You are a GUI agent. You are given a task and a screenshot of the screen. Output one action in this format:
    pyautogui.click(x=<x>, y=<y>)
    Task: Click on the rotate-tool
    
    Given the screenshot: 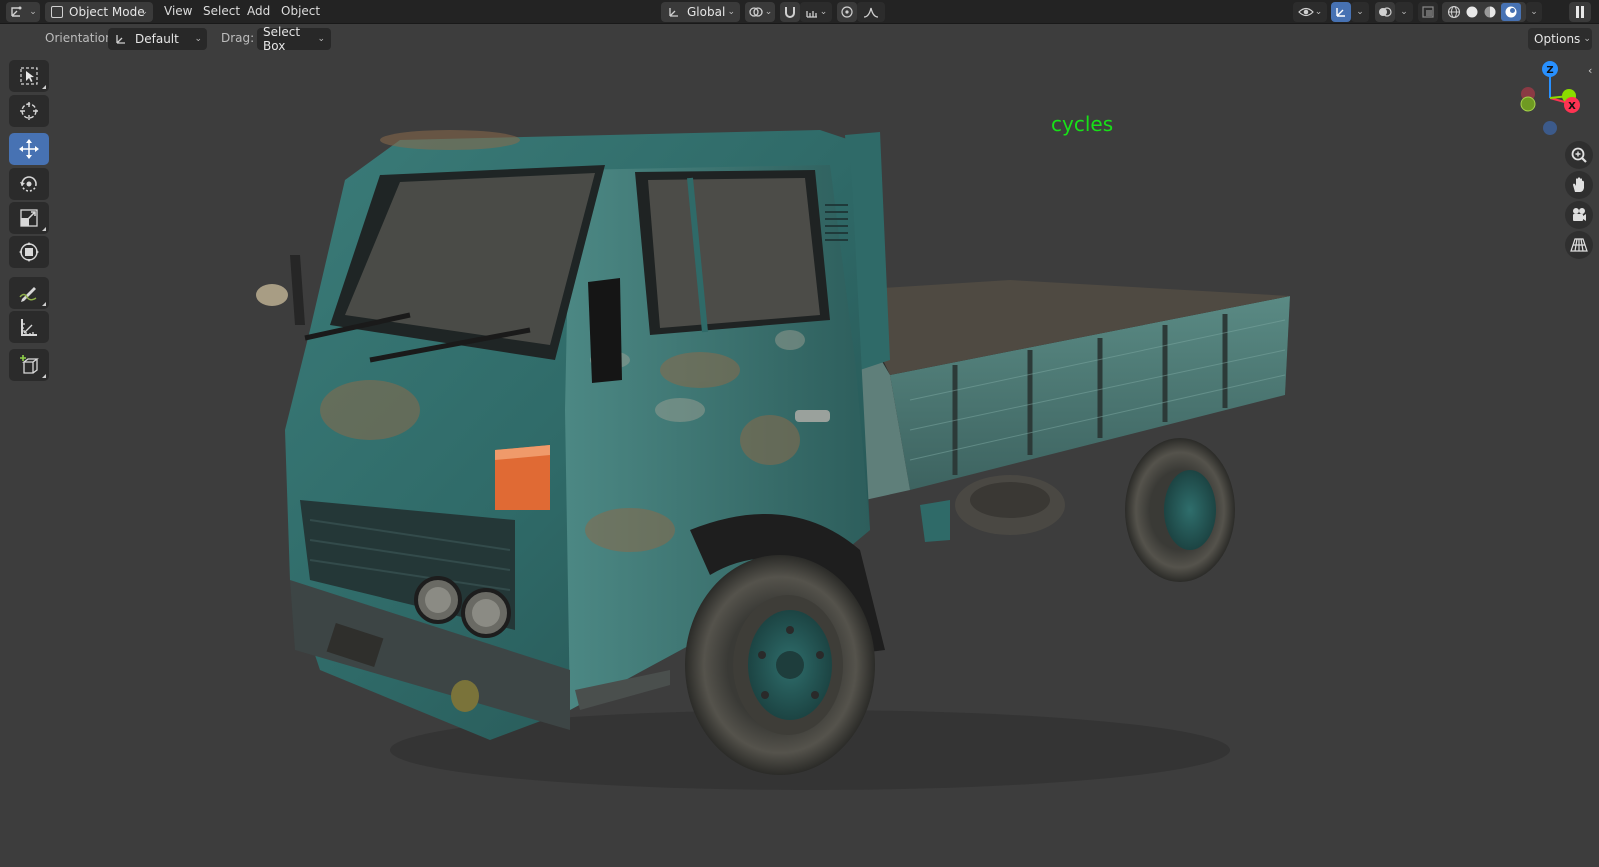 What is the action you would take?
    pyautogui.click(x=29, y=184)
    